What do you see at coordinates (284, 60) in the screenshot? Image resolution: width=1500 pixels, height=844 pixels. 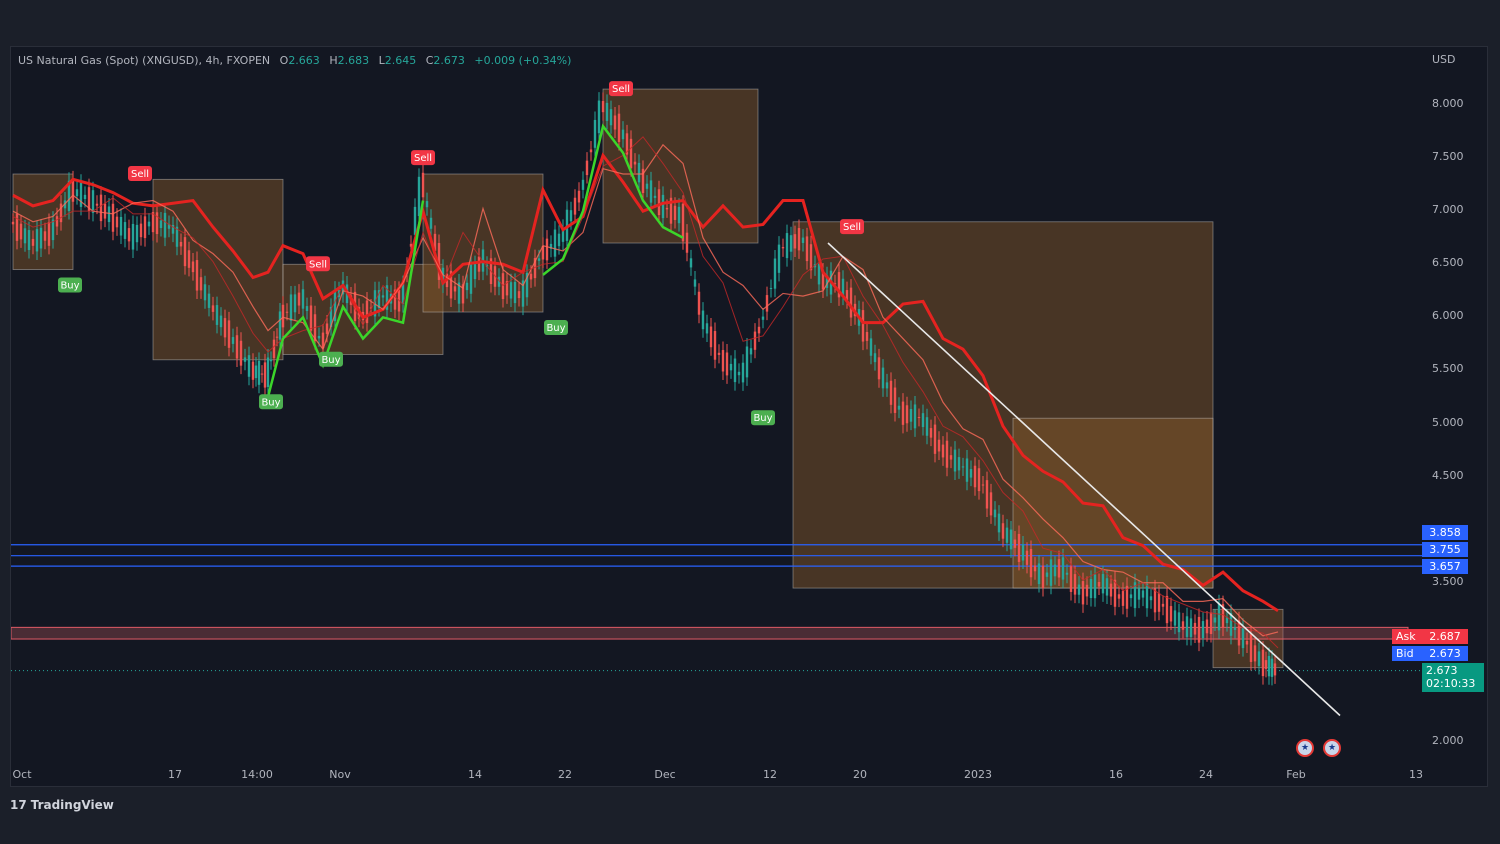 I see `open-label: O` at bounding box center [284, 60].